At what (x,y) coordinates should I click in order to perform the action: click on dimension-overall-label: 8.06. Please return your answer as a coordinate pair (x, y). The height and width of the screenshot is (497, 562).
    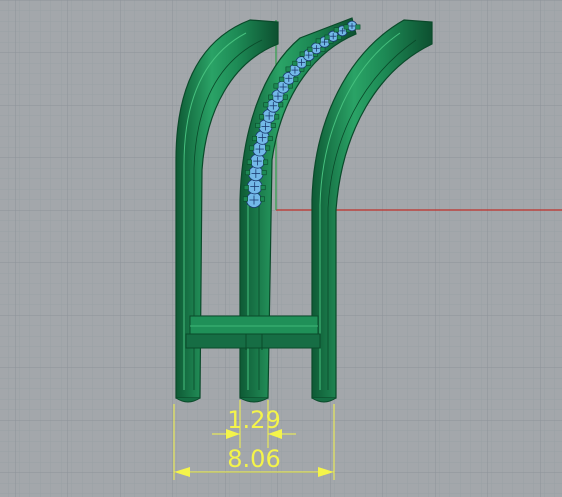
    Looking at the image, I should click on (253, 459).